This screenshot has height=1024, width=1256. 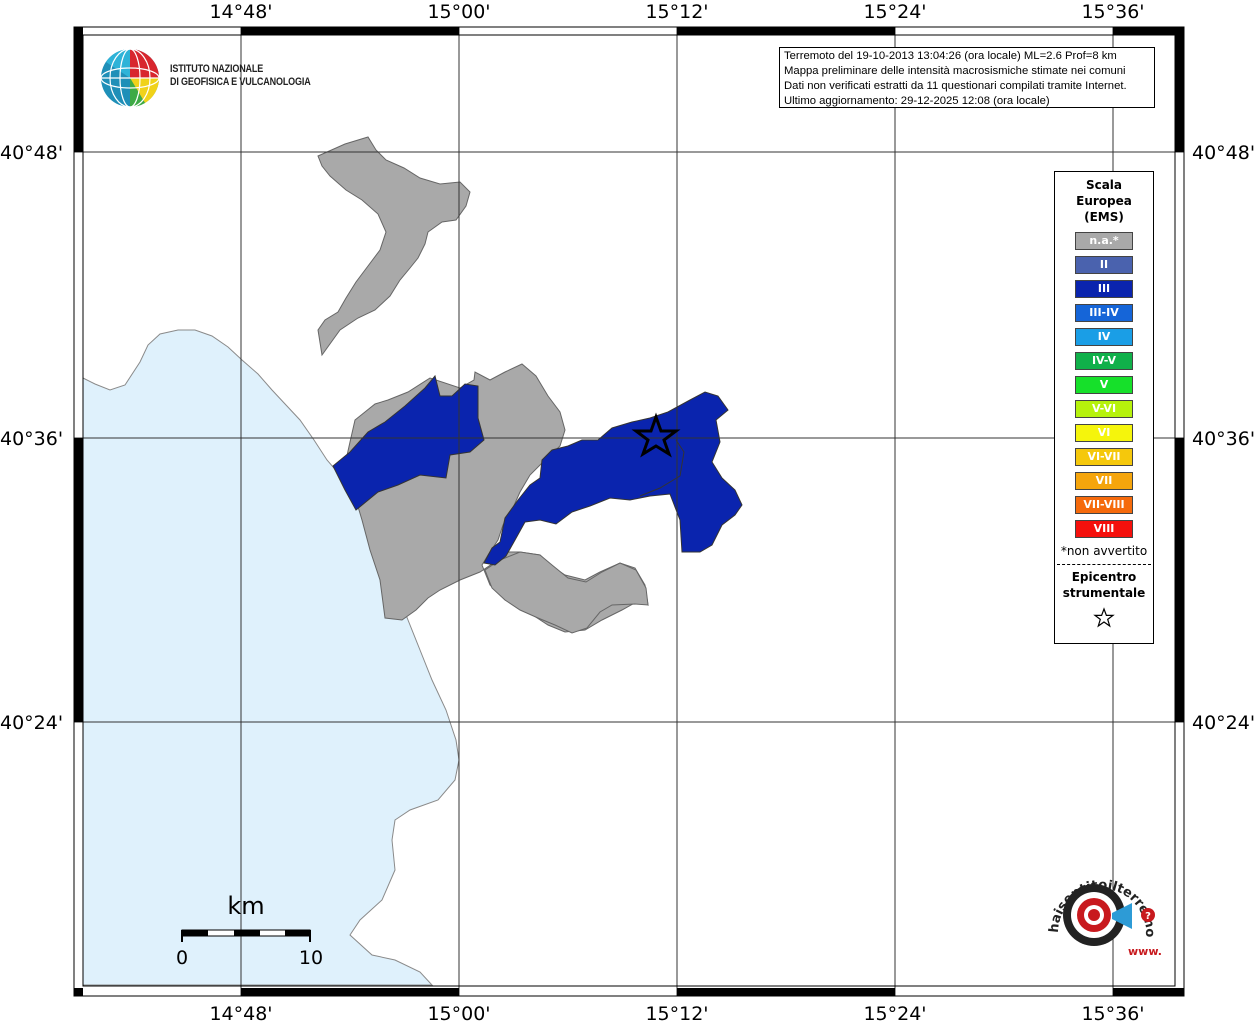 What do you see at coordinates (894, 12) in the screenshot?
I see `lon-label-top: 15°24'` at bounding box center [894, 12].